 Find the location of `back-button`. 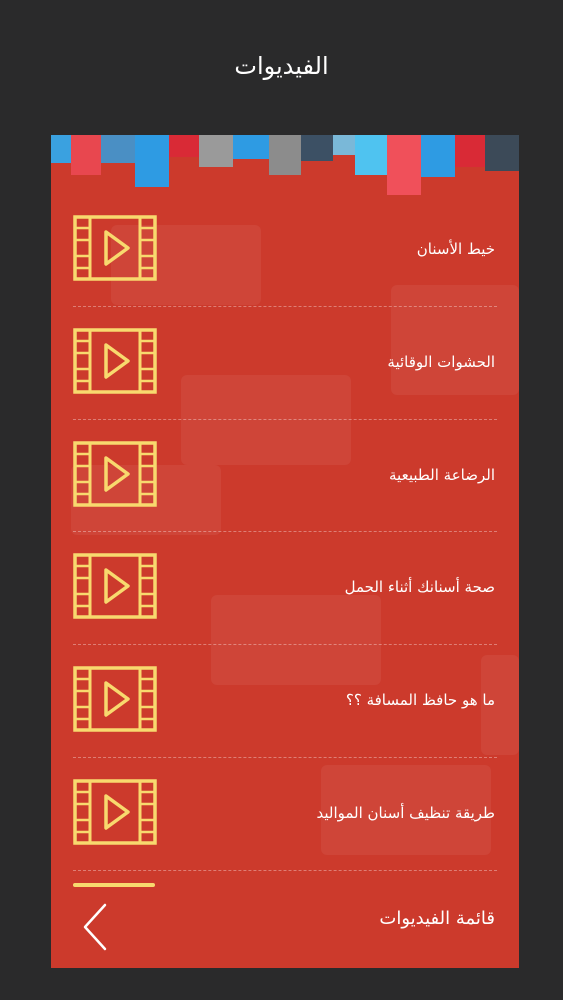

back-button is located at coordinates (97, 927).